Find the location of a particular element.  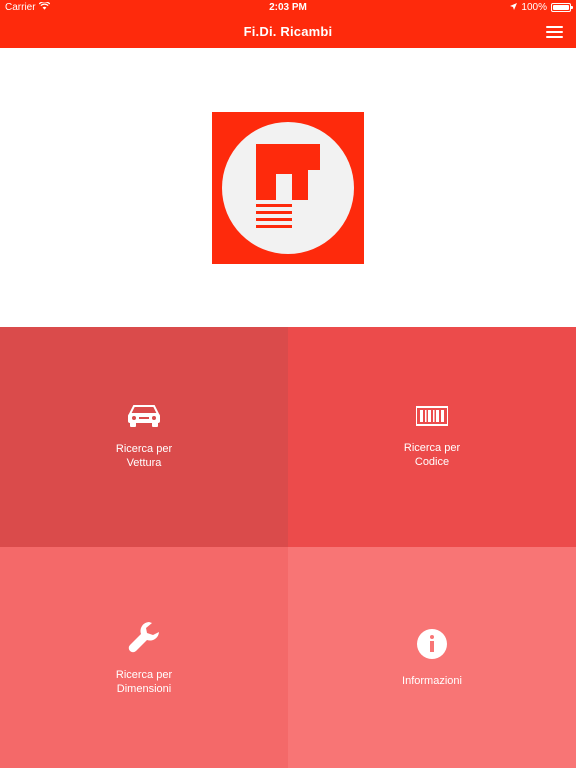

nav-bar: Fi.Di. Ricambi is located at coordinates (288, 32).